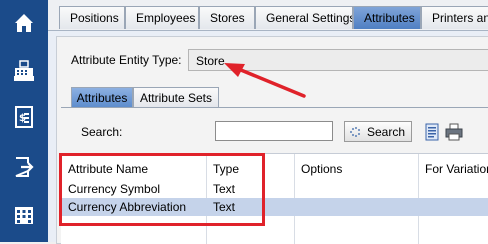 The width and height of the screenshot is (488, 244). Describe the element at coordinates (433, 132) in the screenshot. I see `export-icon` at that location.